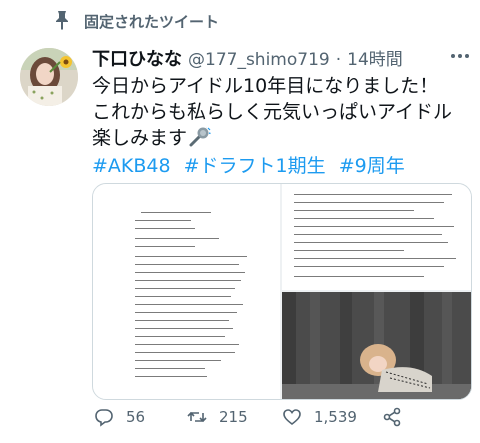  I want to click on retweet-icon, so click(197, 417).